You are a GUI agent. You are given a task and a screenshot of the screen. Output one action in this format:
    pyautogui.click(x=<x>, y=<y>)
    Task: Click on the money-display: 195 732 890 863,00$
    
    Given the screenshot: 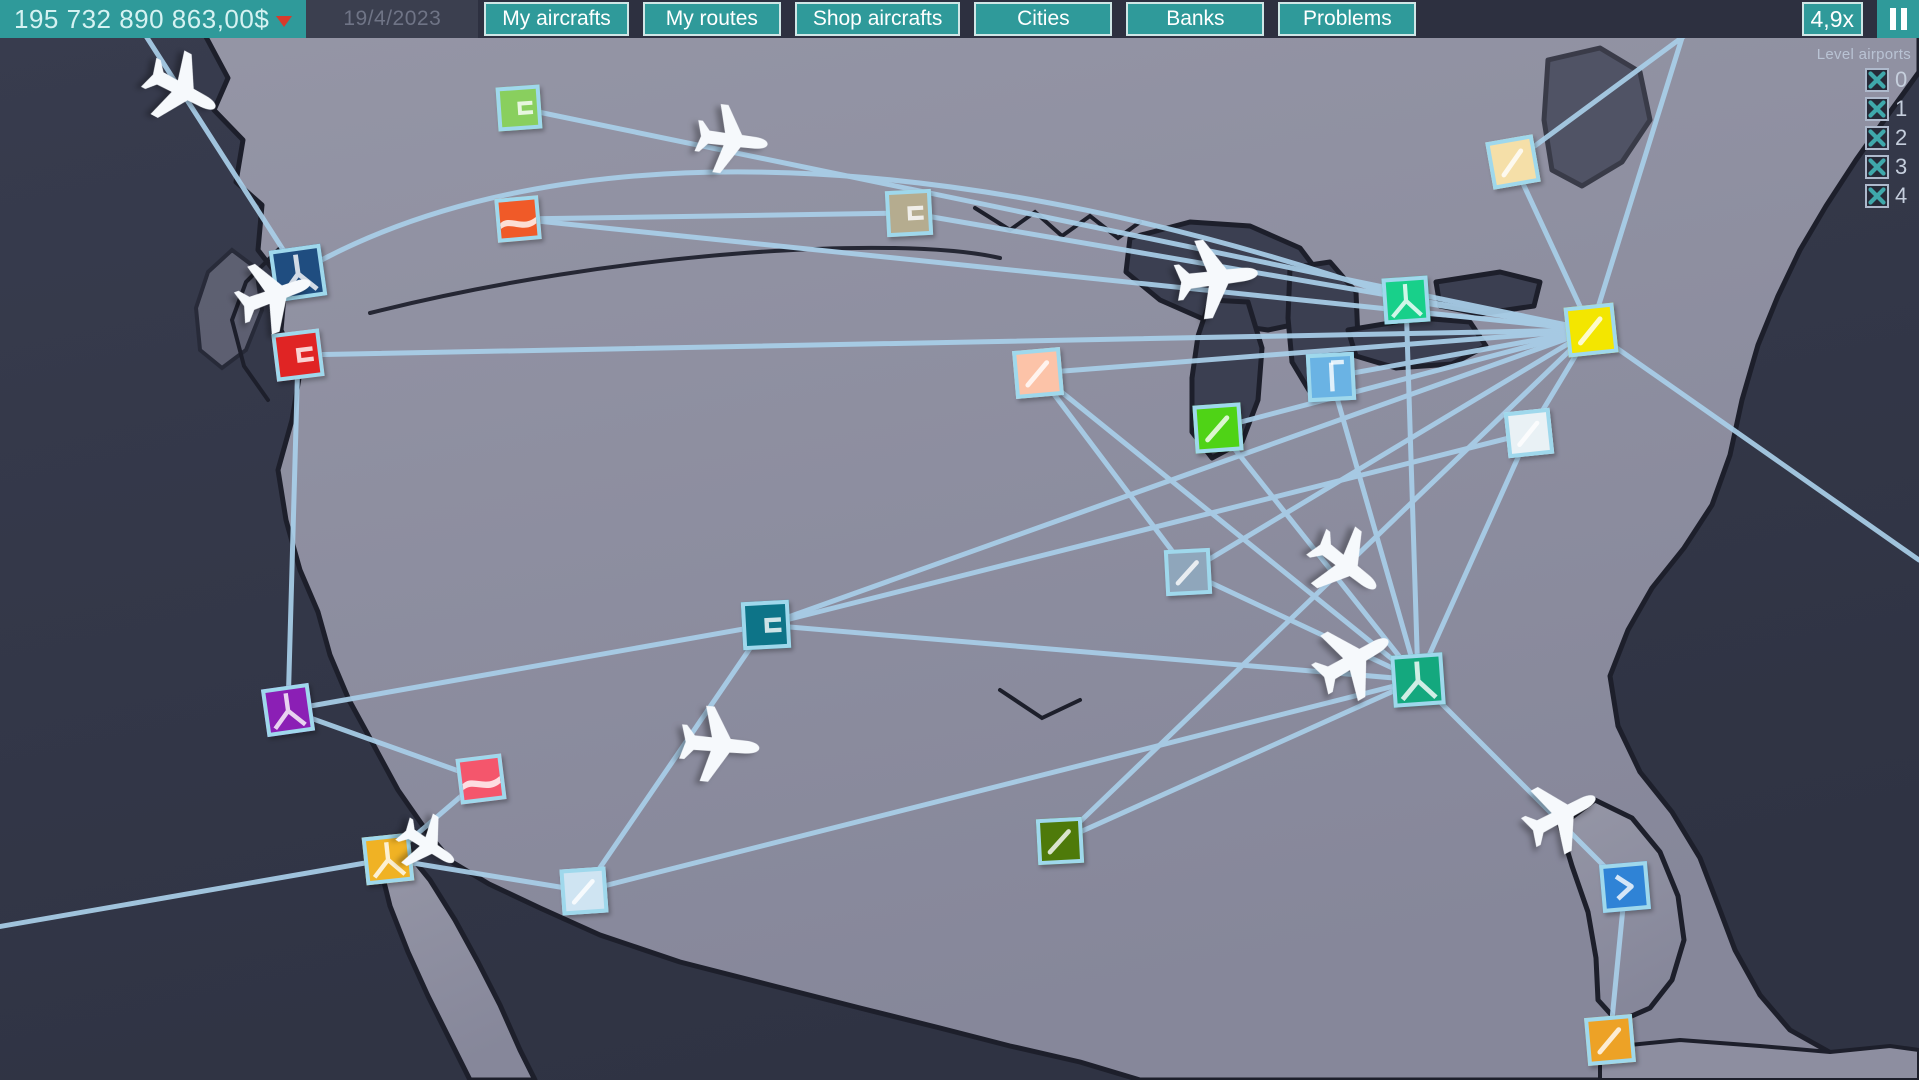 What is the action you would take?
    pyautogui.click(x=153, y=19)
    